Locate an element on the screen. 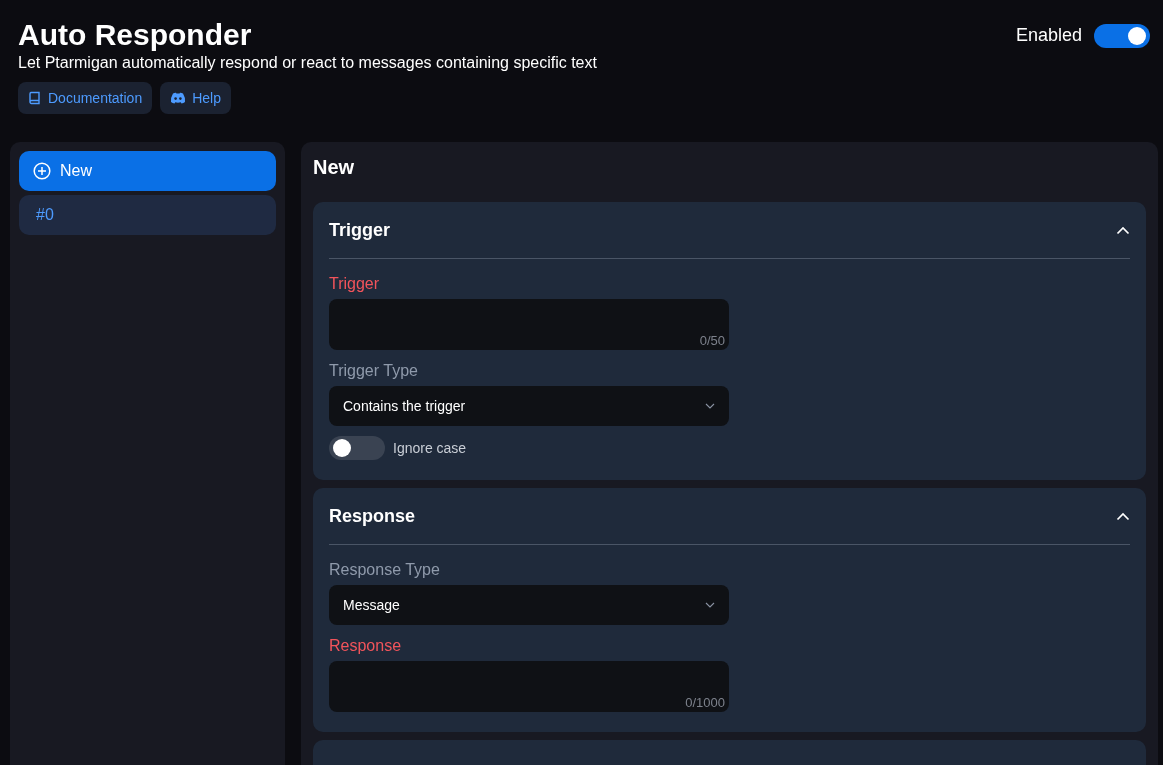  documentation-link: Documentation is located at coordinates (85, 98).